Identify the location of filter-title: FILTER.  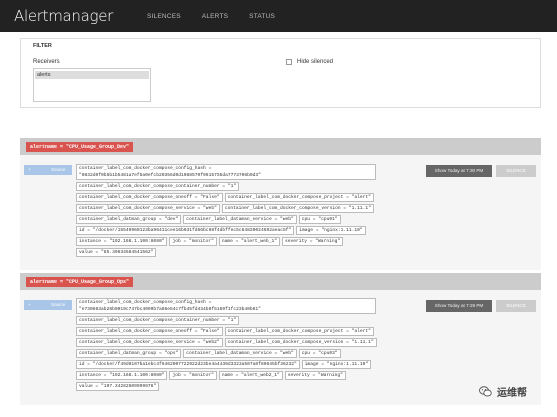
(42, 46).